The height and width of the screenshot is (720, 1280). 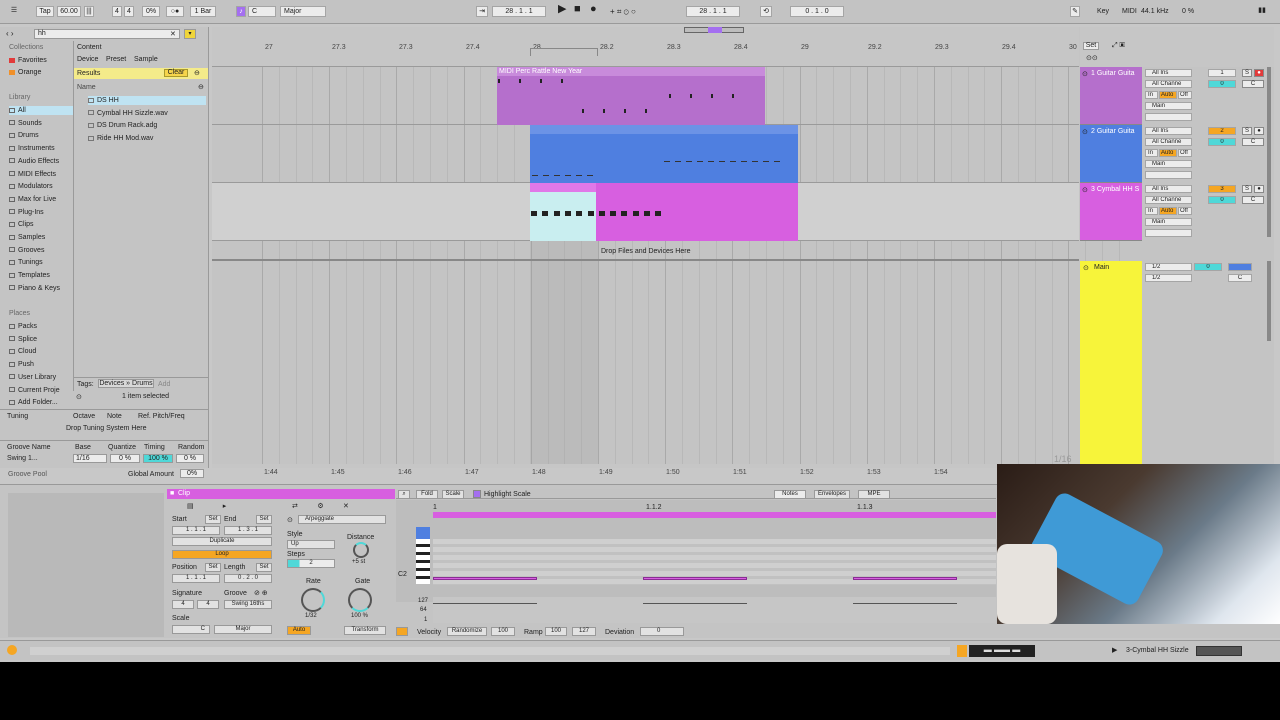 I want to click on piano-keyboard, so click(x=423, y=561).